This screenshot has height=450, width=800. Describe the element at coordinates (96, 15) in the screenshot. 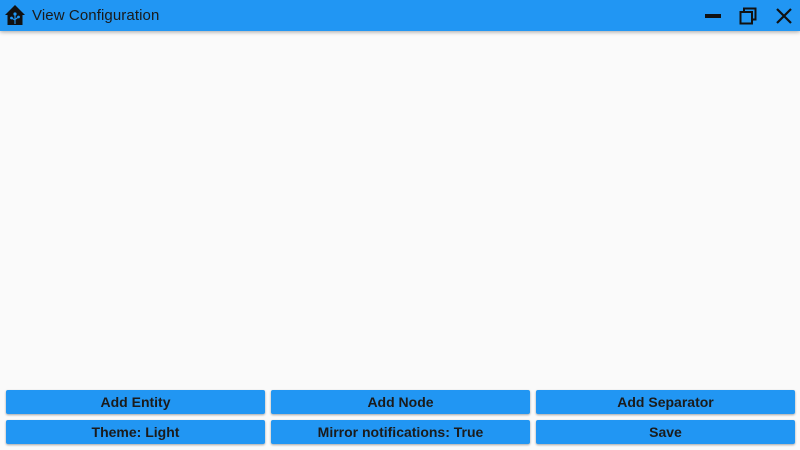

I see `window-title: View Configuration` at that location.